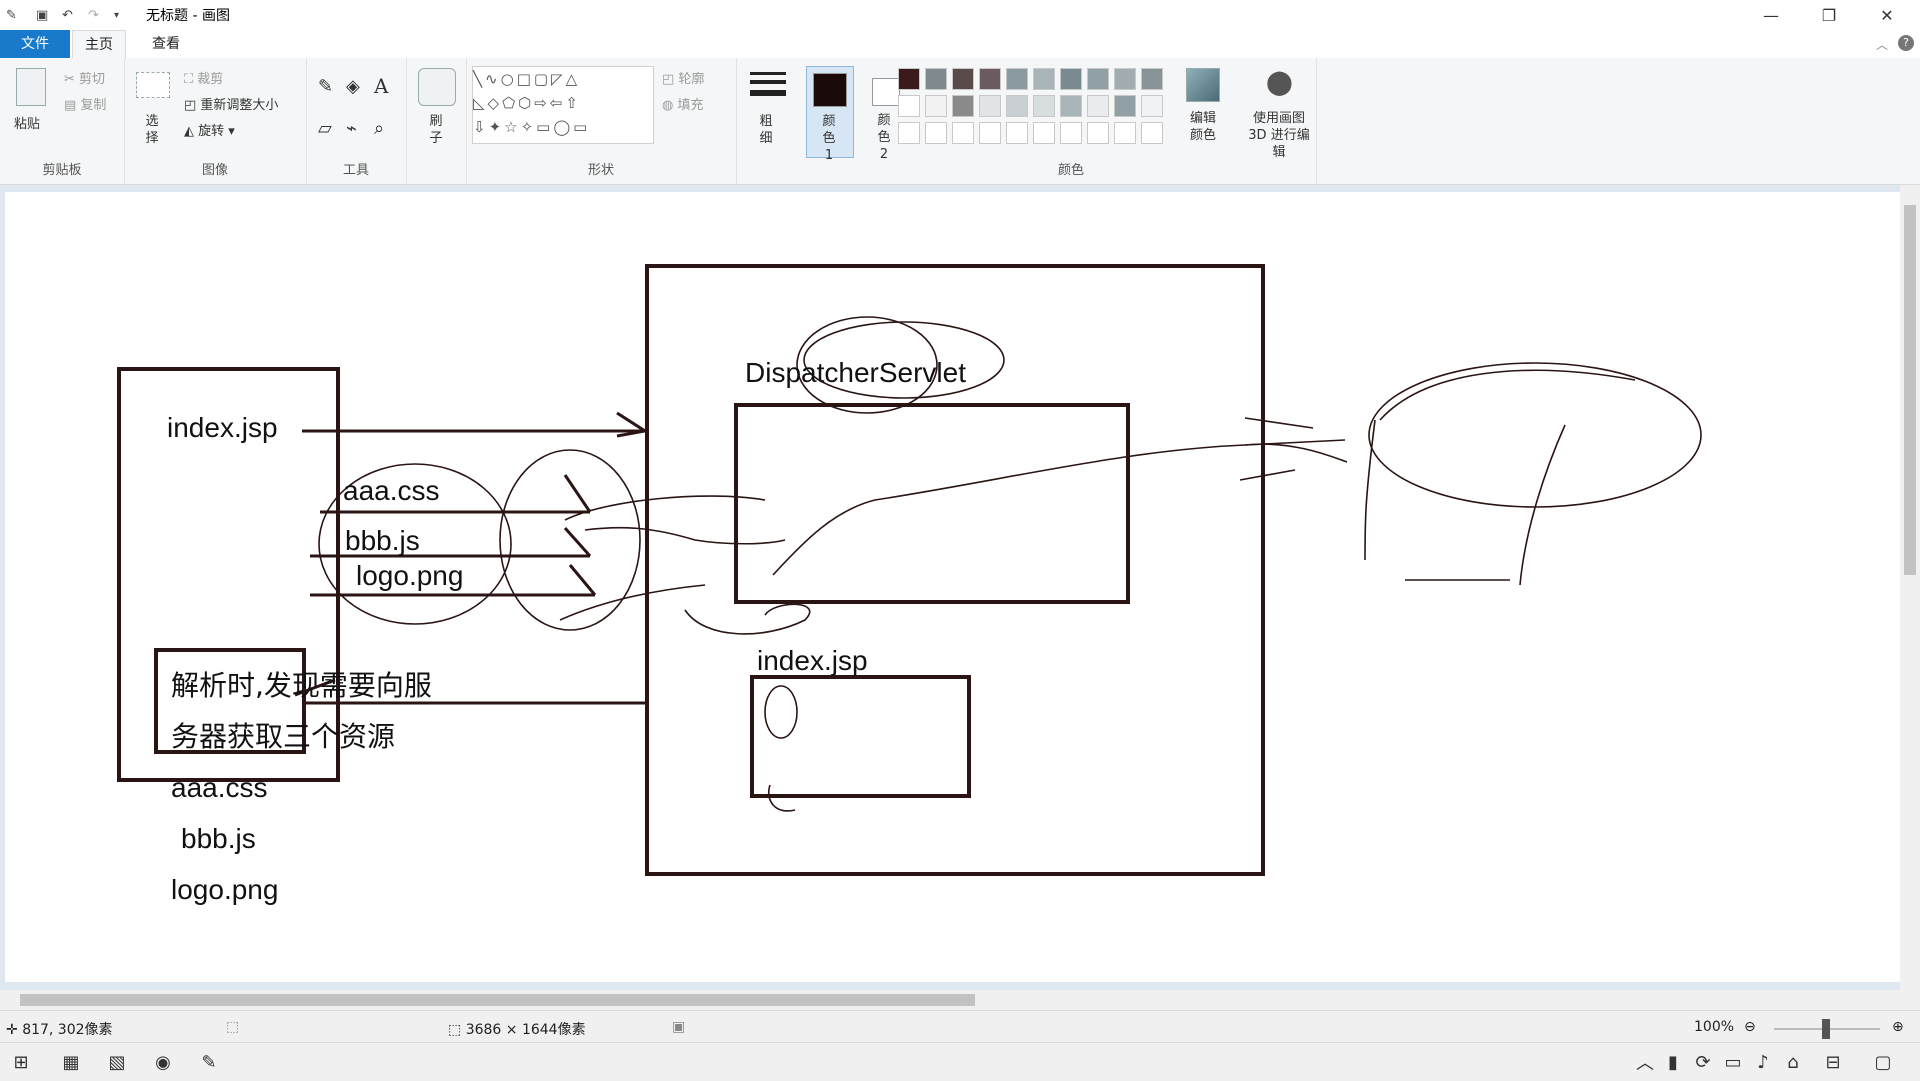 Image resolution: width=1920 pixels, height=1081 pixels. I want to click on text-tool-icon: A, so click(381, 86).